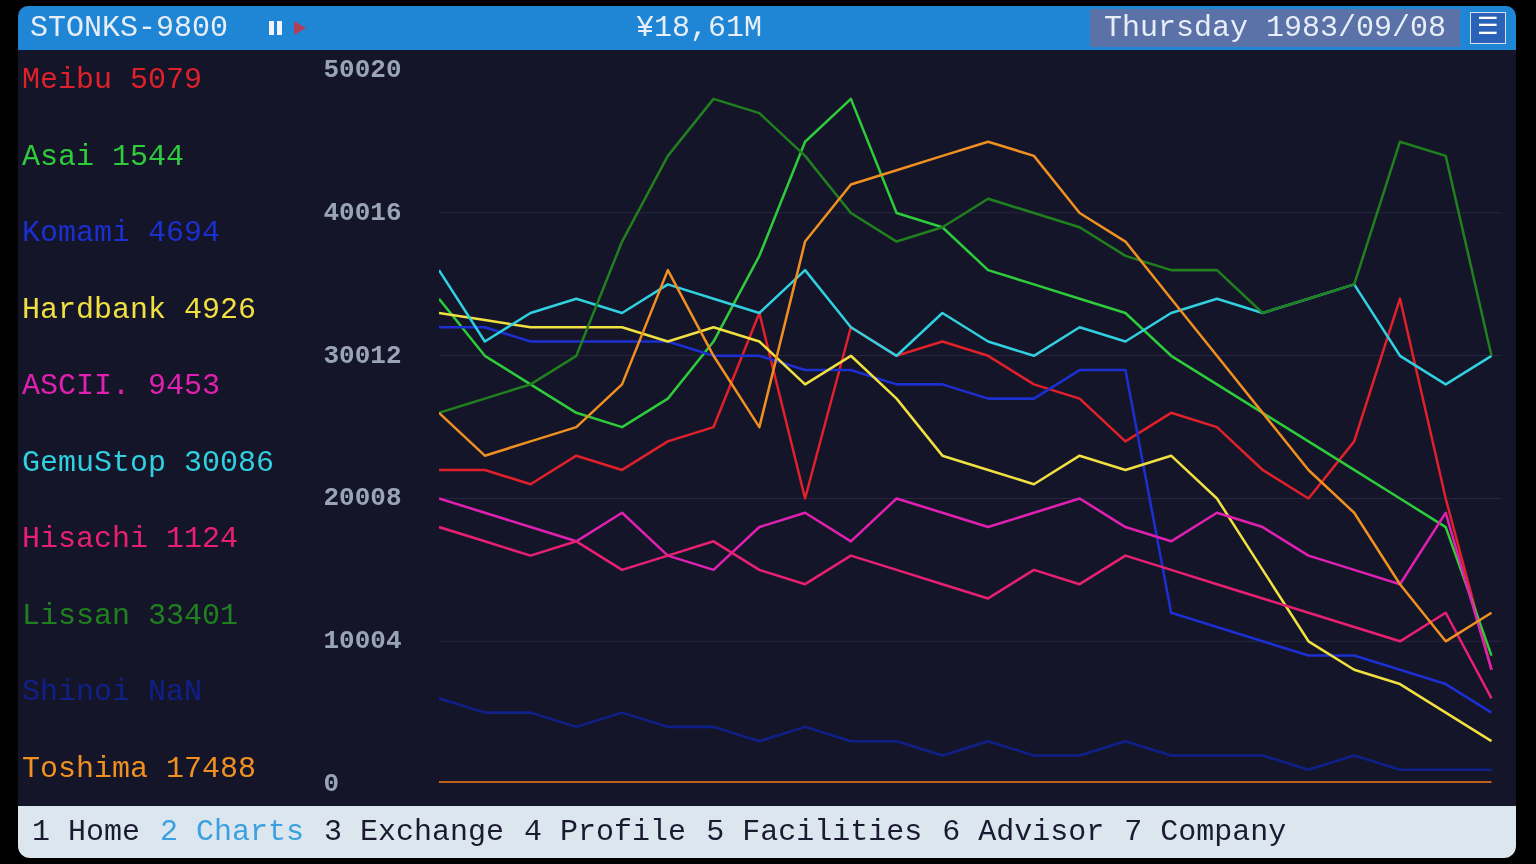 The width and height of the screenshot is (1536, 864). I want to click on legend-entry: Hardbank 4926, so click(140, 310).